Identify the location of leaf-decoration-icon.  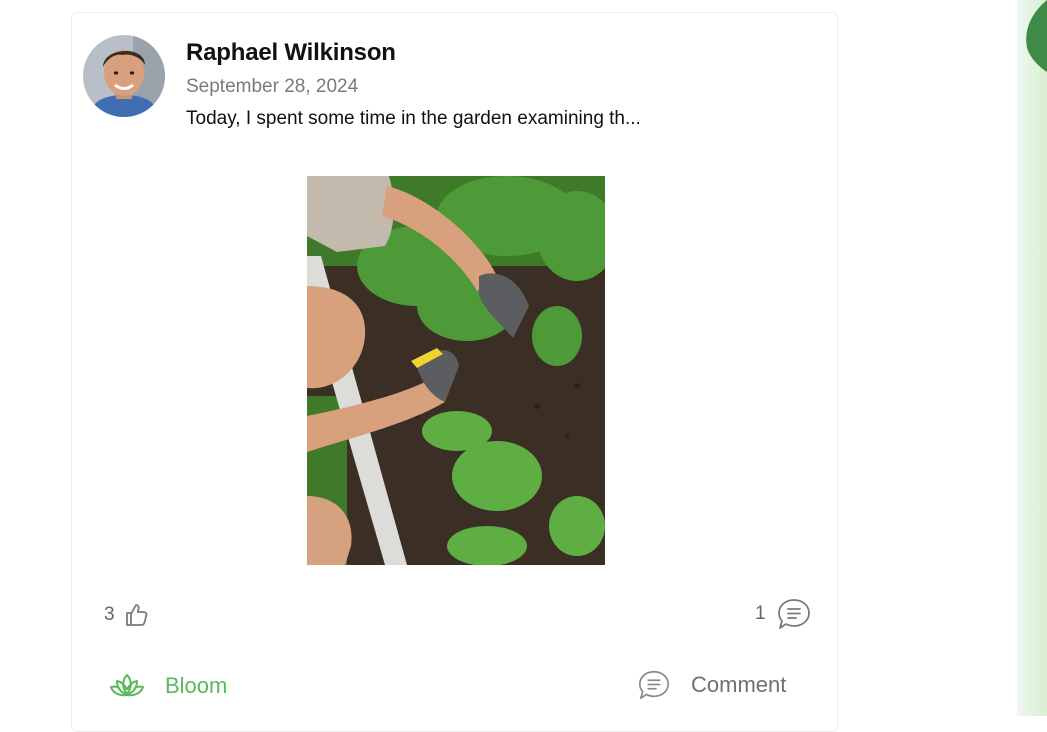
(1036, 36).